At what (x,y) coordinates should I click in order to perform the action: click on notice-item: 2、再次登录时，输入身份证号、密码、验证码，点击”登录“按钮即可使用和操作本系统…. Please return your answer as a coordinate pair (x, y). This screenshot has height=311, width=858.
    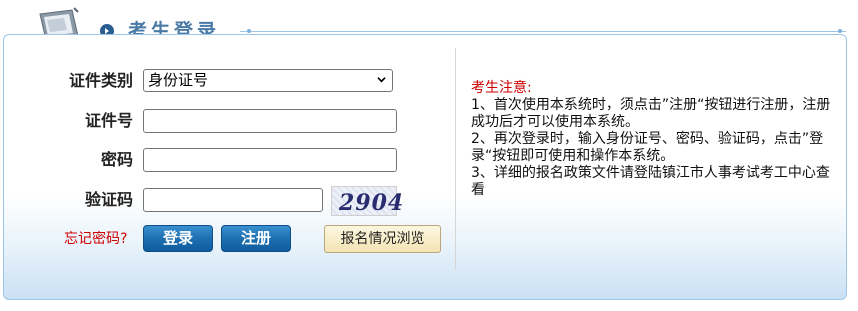
    Looking at the image, I should click on (647, 147).